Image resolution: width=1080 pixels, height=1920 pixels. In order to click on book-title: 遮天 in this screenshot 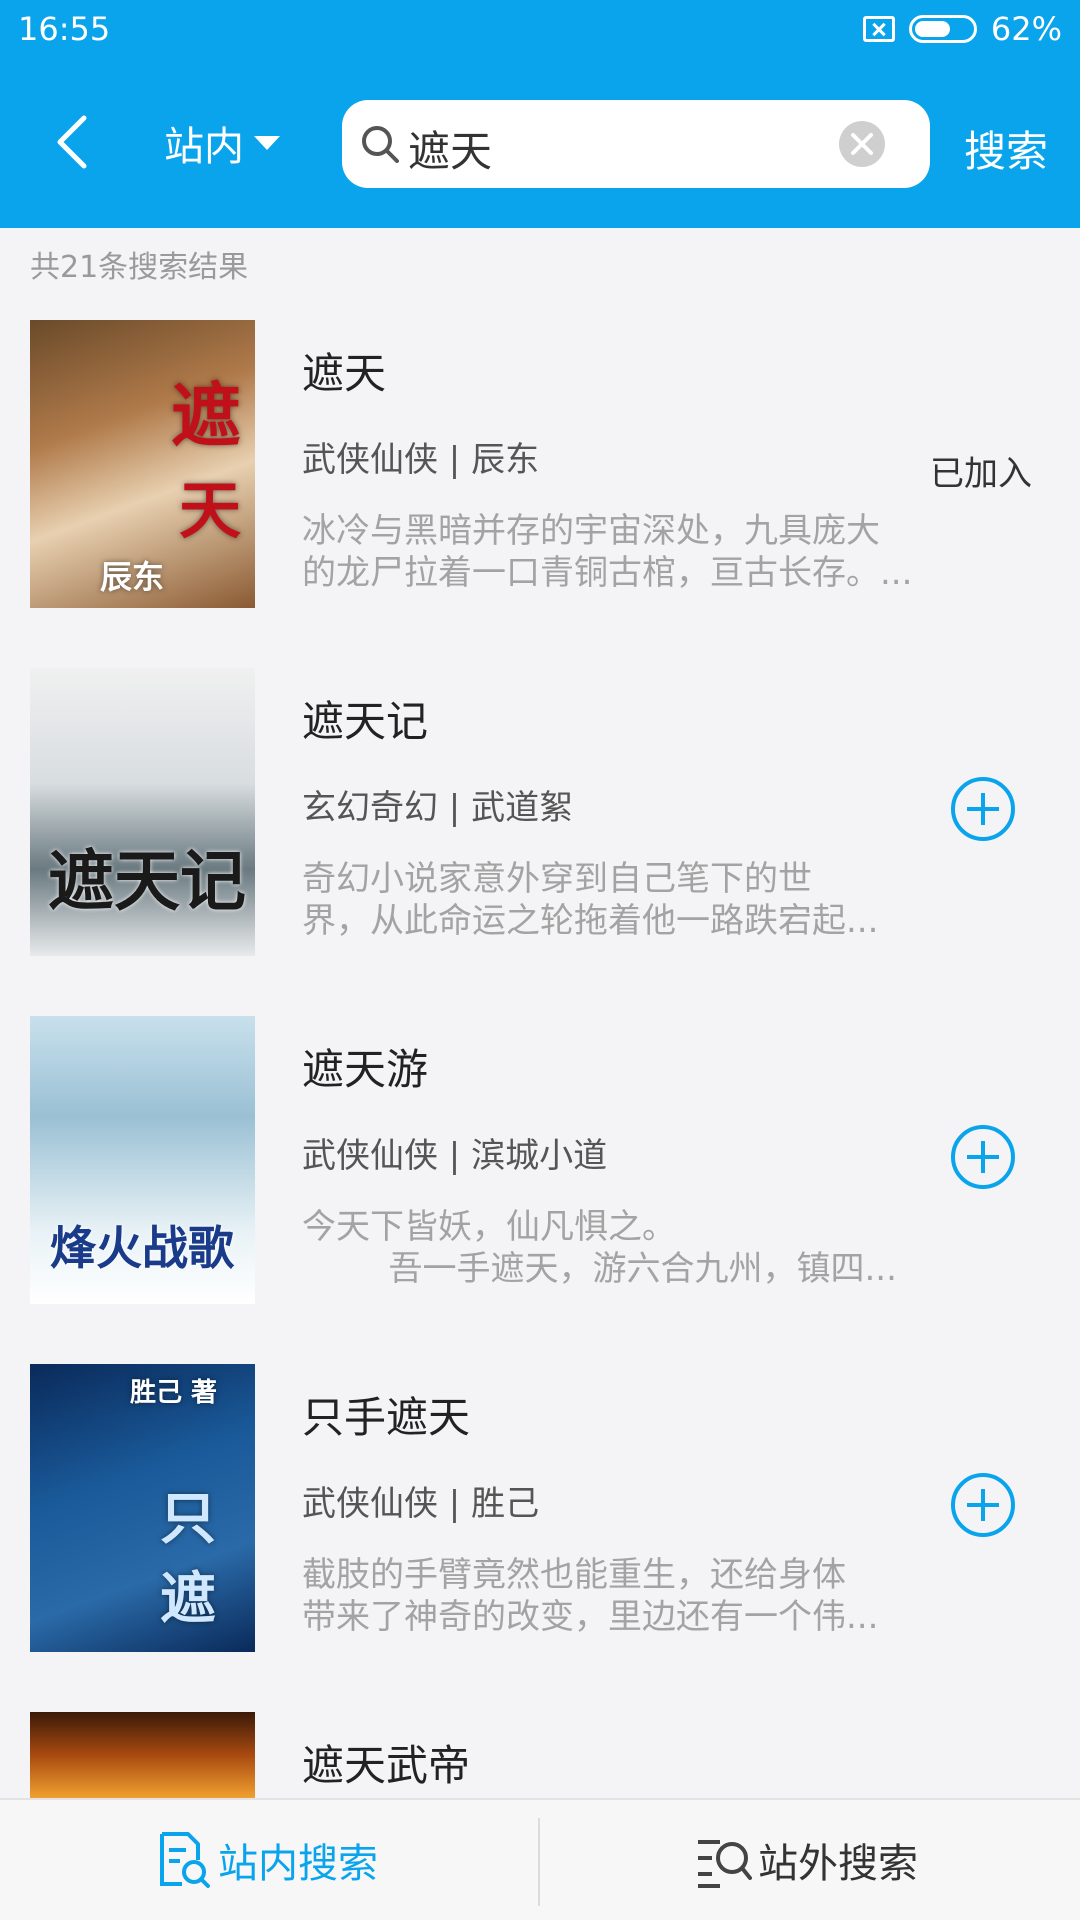, I will do `click(344, 373)`.